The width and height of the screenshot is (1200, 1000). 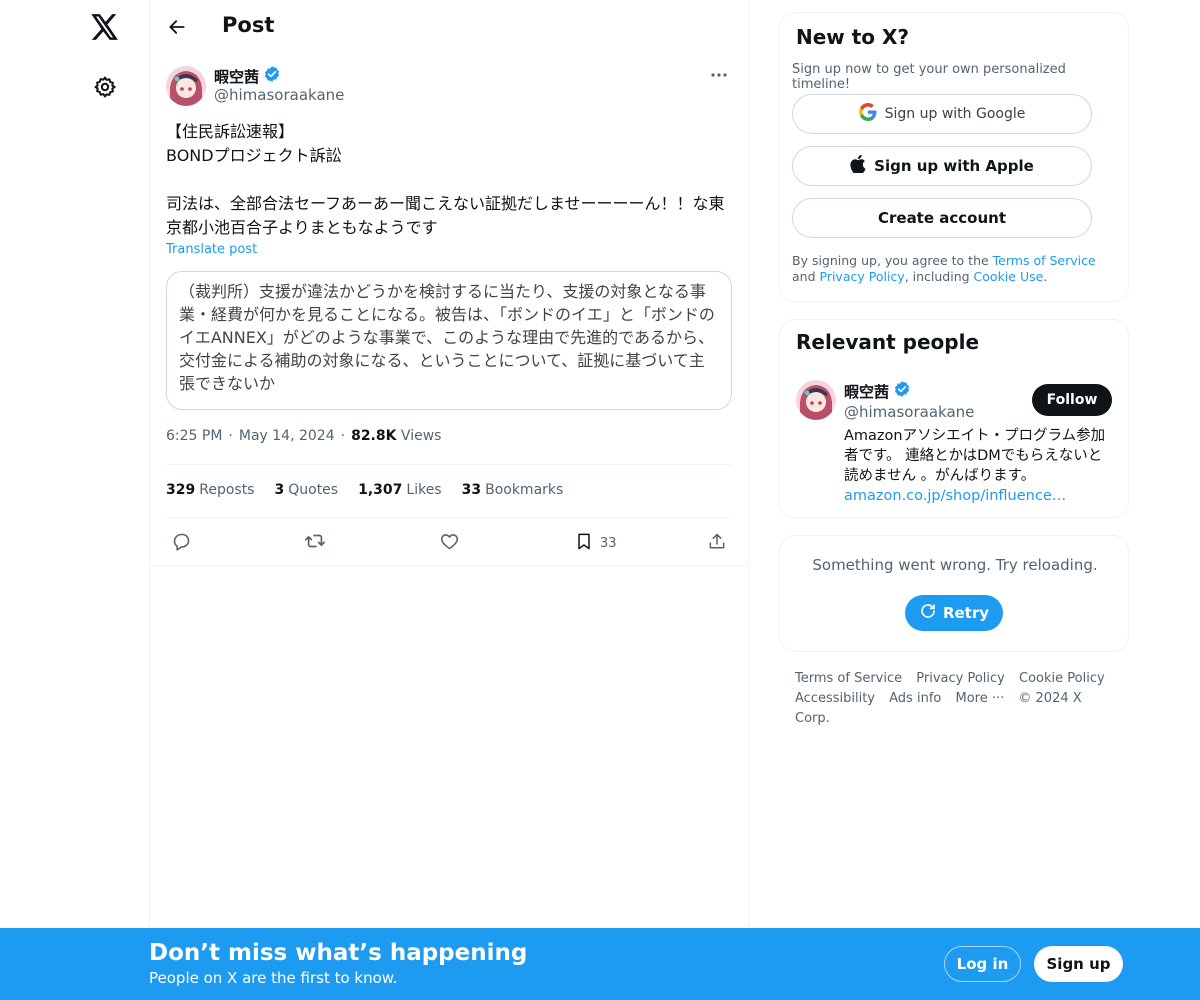 I want to click on footer-accessibility-link: Accessibility, so click(x=835, y=698).